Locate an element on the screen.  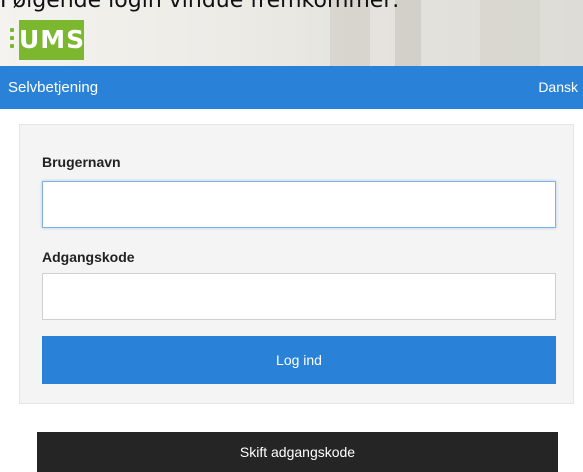
nav-title: Selvbetjening is located at coordinates (53, 87).